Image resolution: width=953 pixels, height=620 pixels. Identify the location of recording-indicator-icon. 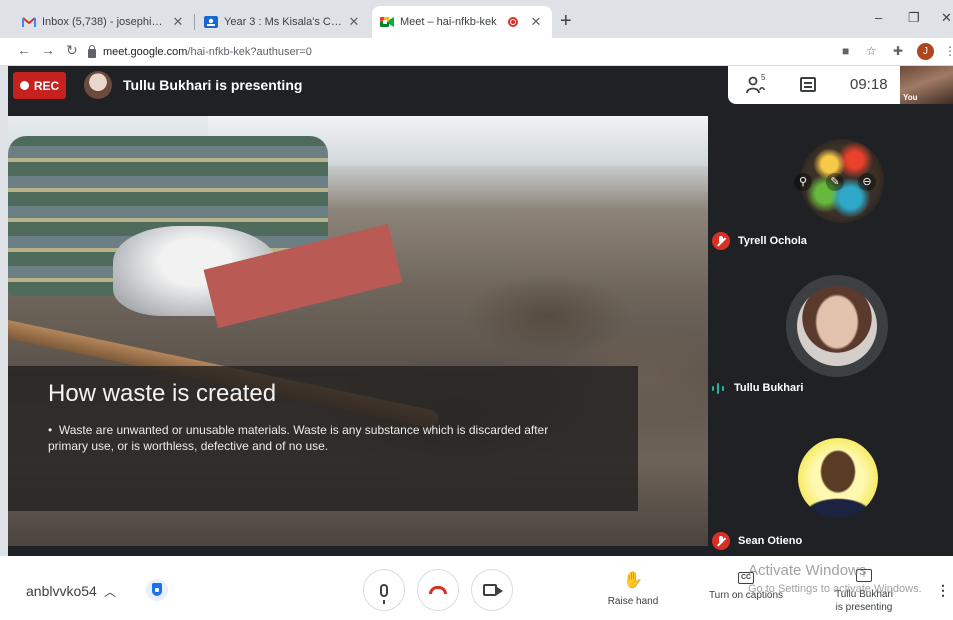
(513, 22).